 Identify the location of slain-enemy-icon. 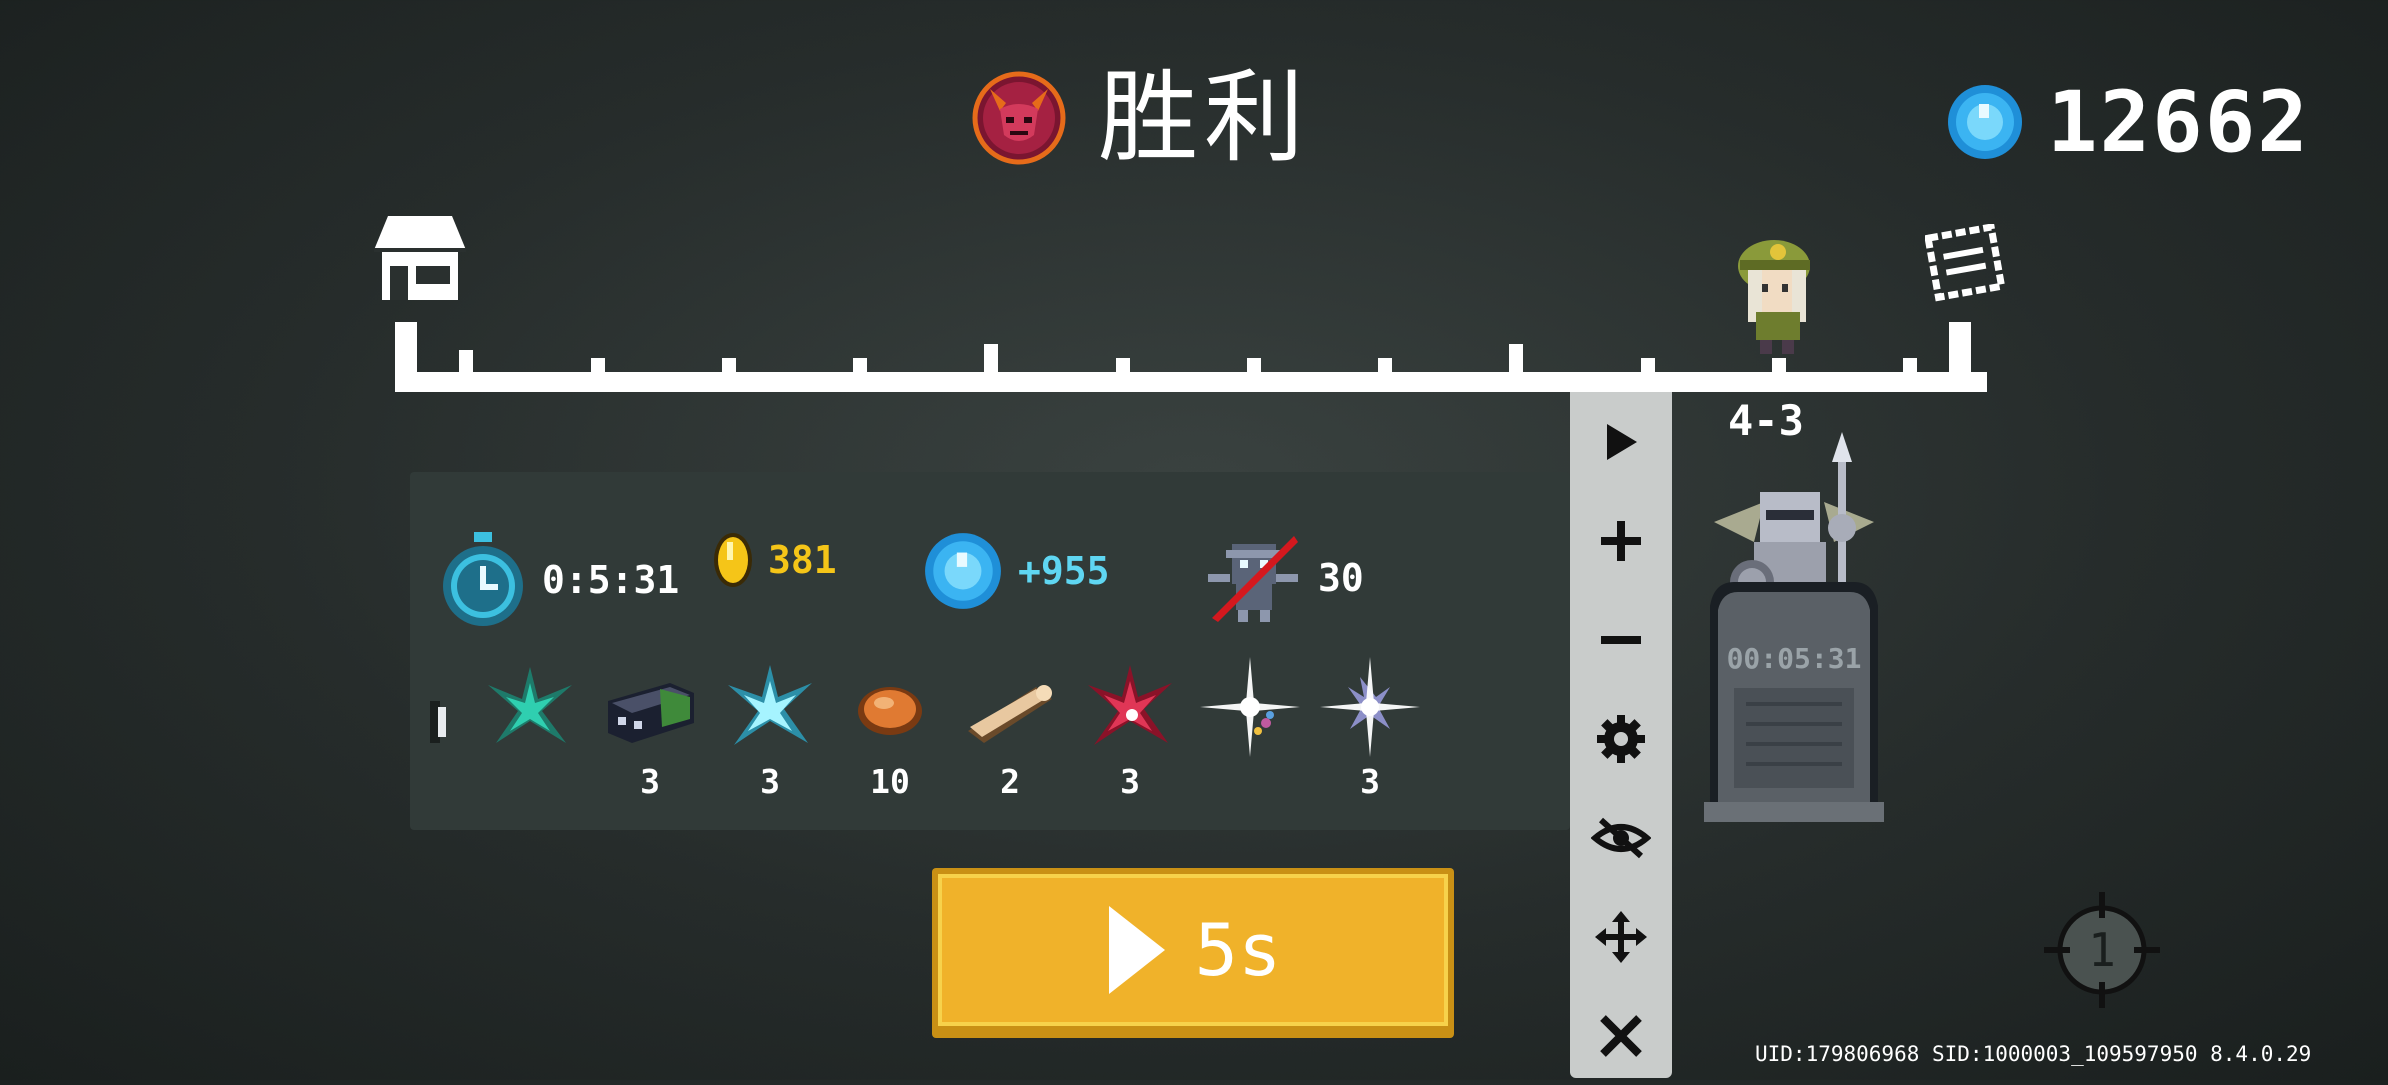
(1253, 579).